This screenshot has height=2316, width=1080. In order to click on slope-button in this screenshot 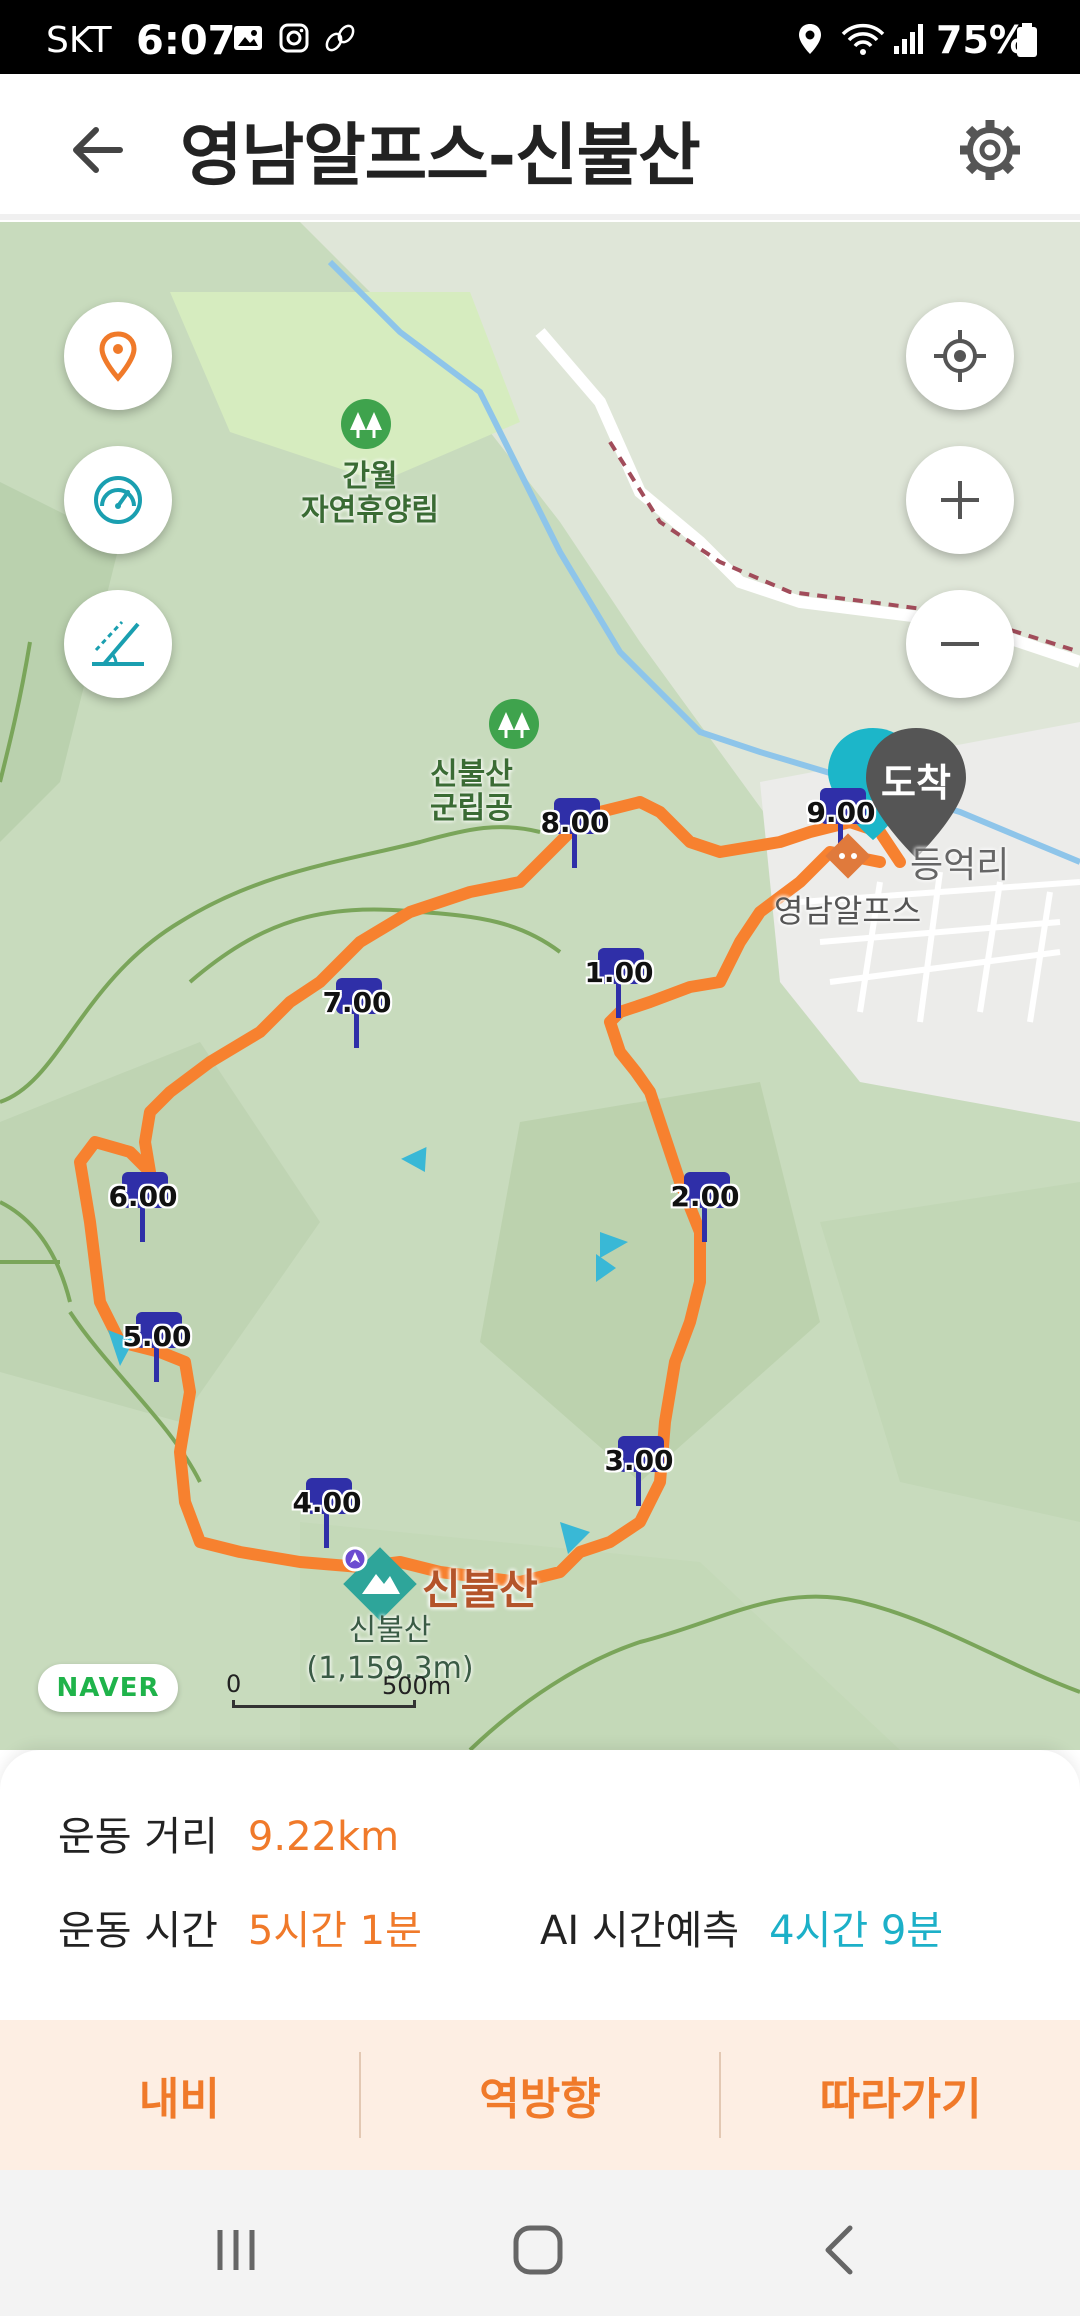, I will do `click(118, 644)`.